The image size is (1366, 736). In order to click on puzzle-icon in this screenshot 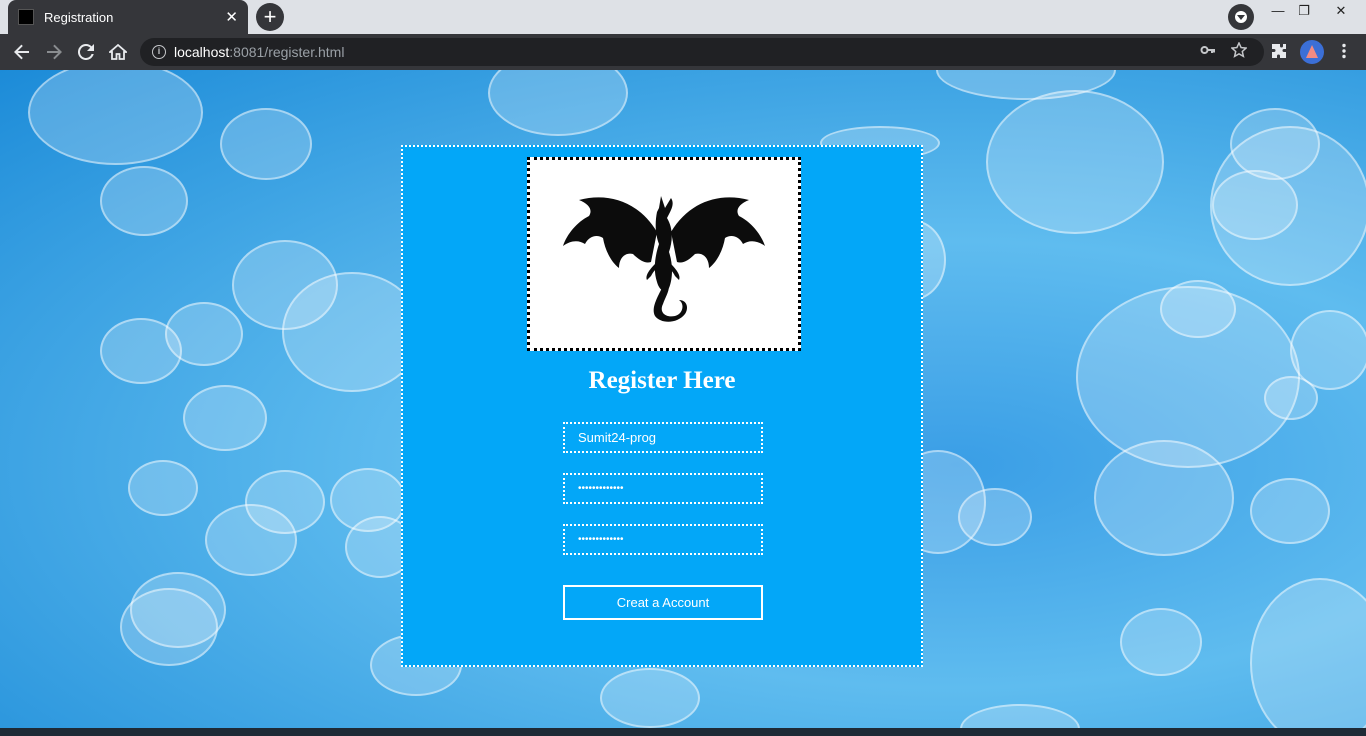, I will do `click(1279, 53)`.